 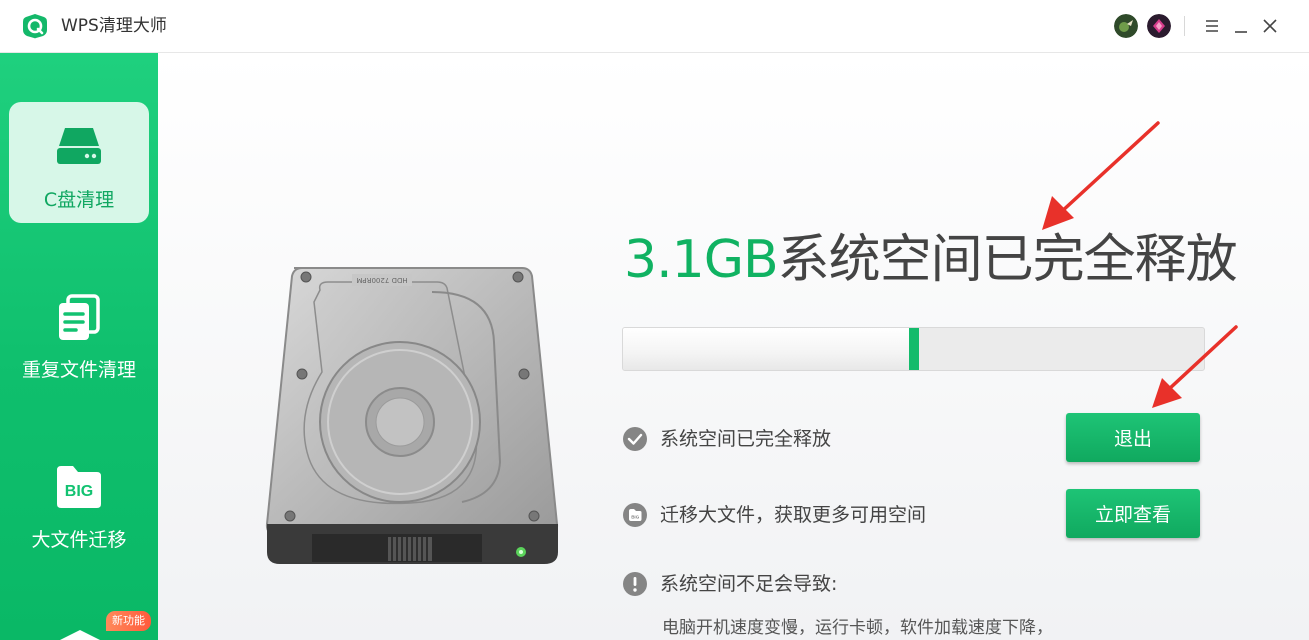 I want to click on consequence-description: 电脑开机速度变慢，运行卡顿，软件加载速度下降，, so click(x=857, y=628).